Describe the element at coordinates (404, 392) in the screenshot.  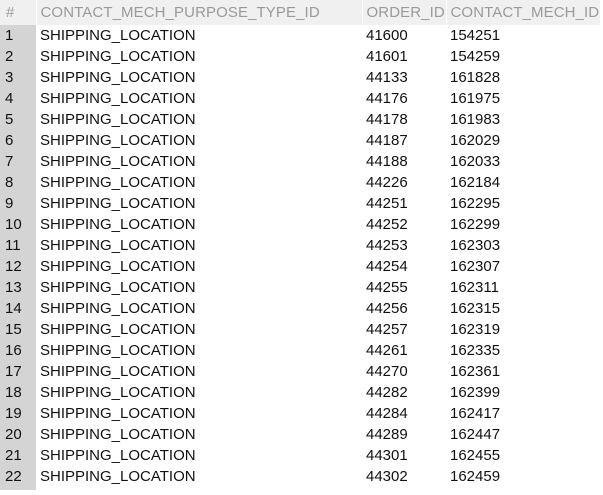
I see `order-id-cell: 44282` at that location.